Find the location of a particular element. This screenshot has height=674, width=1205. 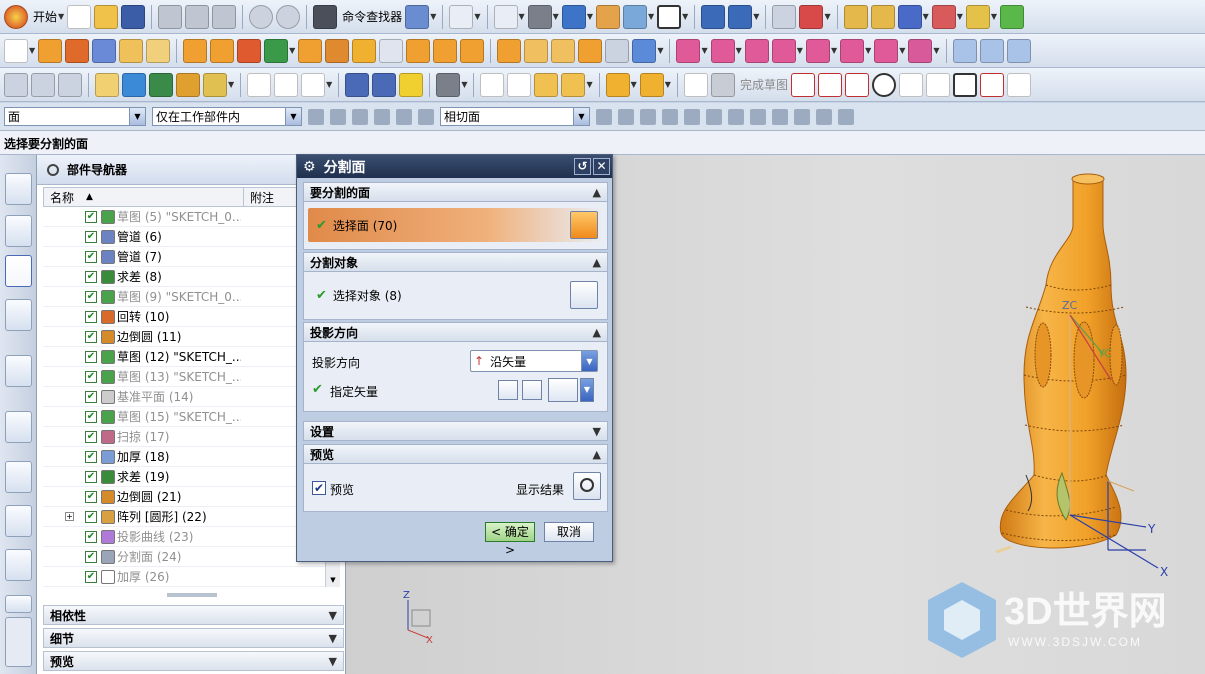

note-column-header: 附注 is located at coordinates (259, 197).